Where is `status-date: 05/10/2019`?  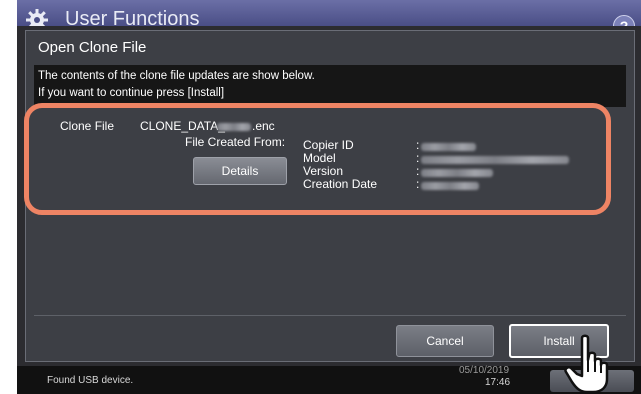 status-date: 05/10/2019 is located at coordinates (484, 370).